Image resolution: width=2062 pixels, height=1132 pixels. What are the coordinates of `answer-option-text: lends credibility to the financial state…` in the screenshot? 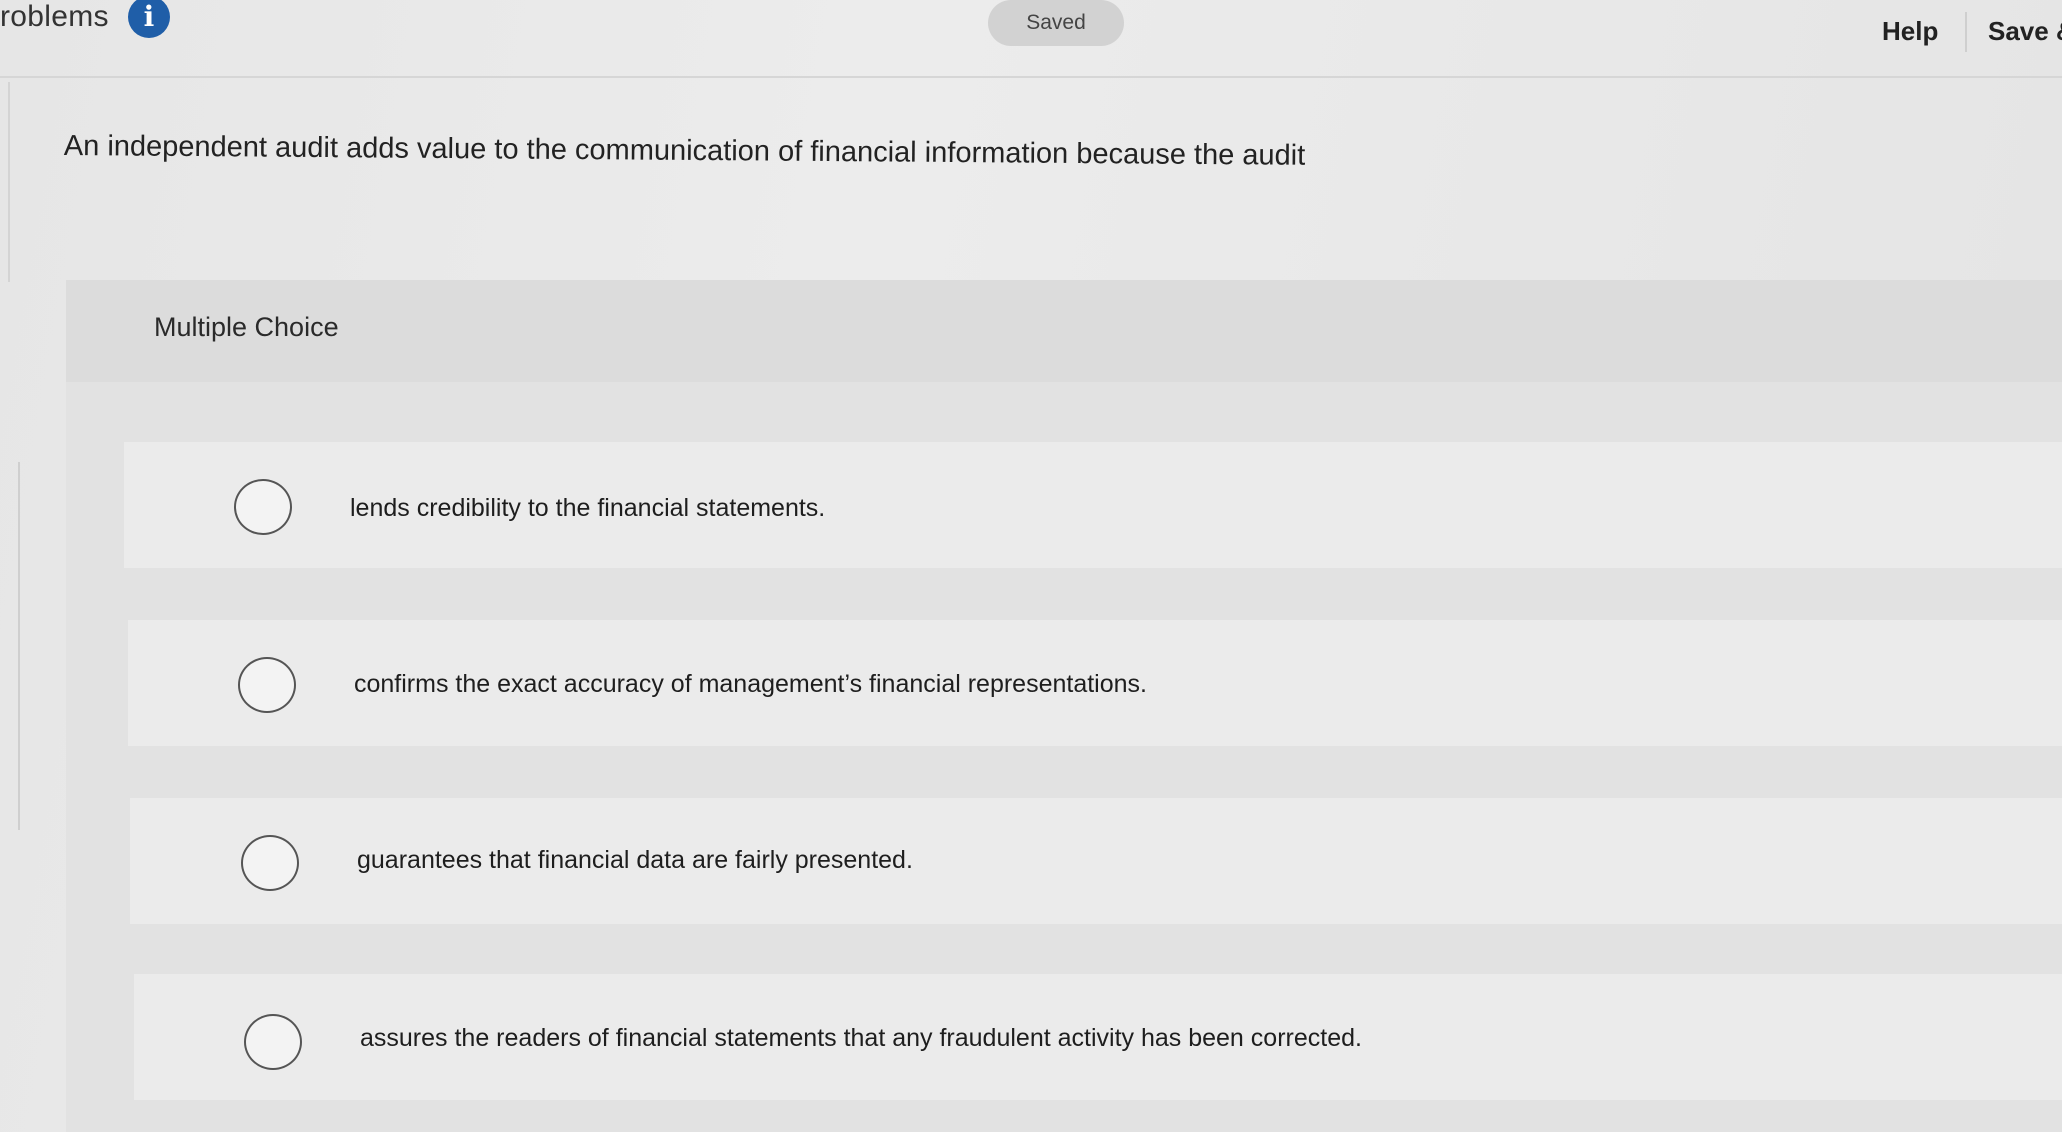 It's located at (588, 508).